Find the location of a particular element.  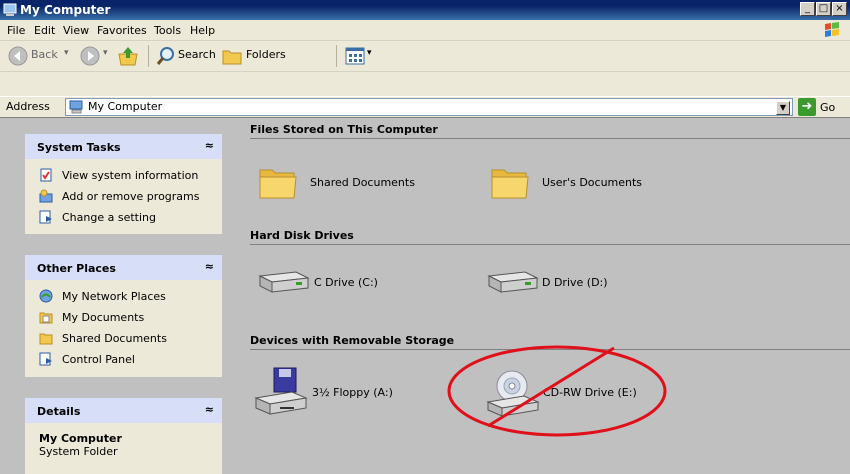

address-bar: Address My Computer ▼ ➜ Go is located at coordinates (425, 106).